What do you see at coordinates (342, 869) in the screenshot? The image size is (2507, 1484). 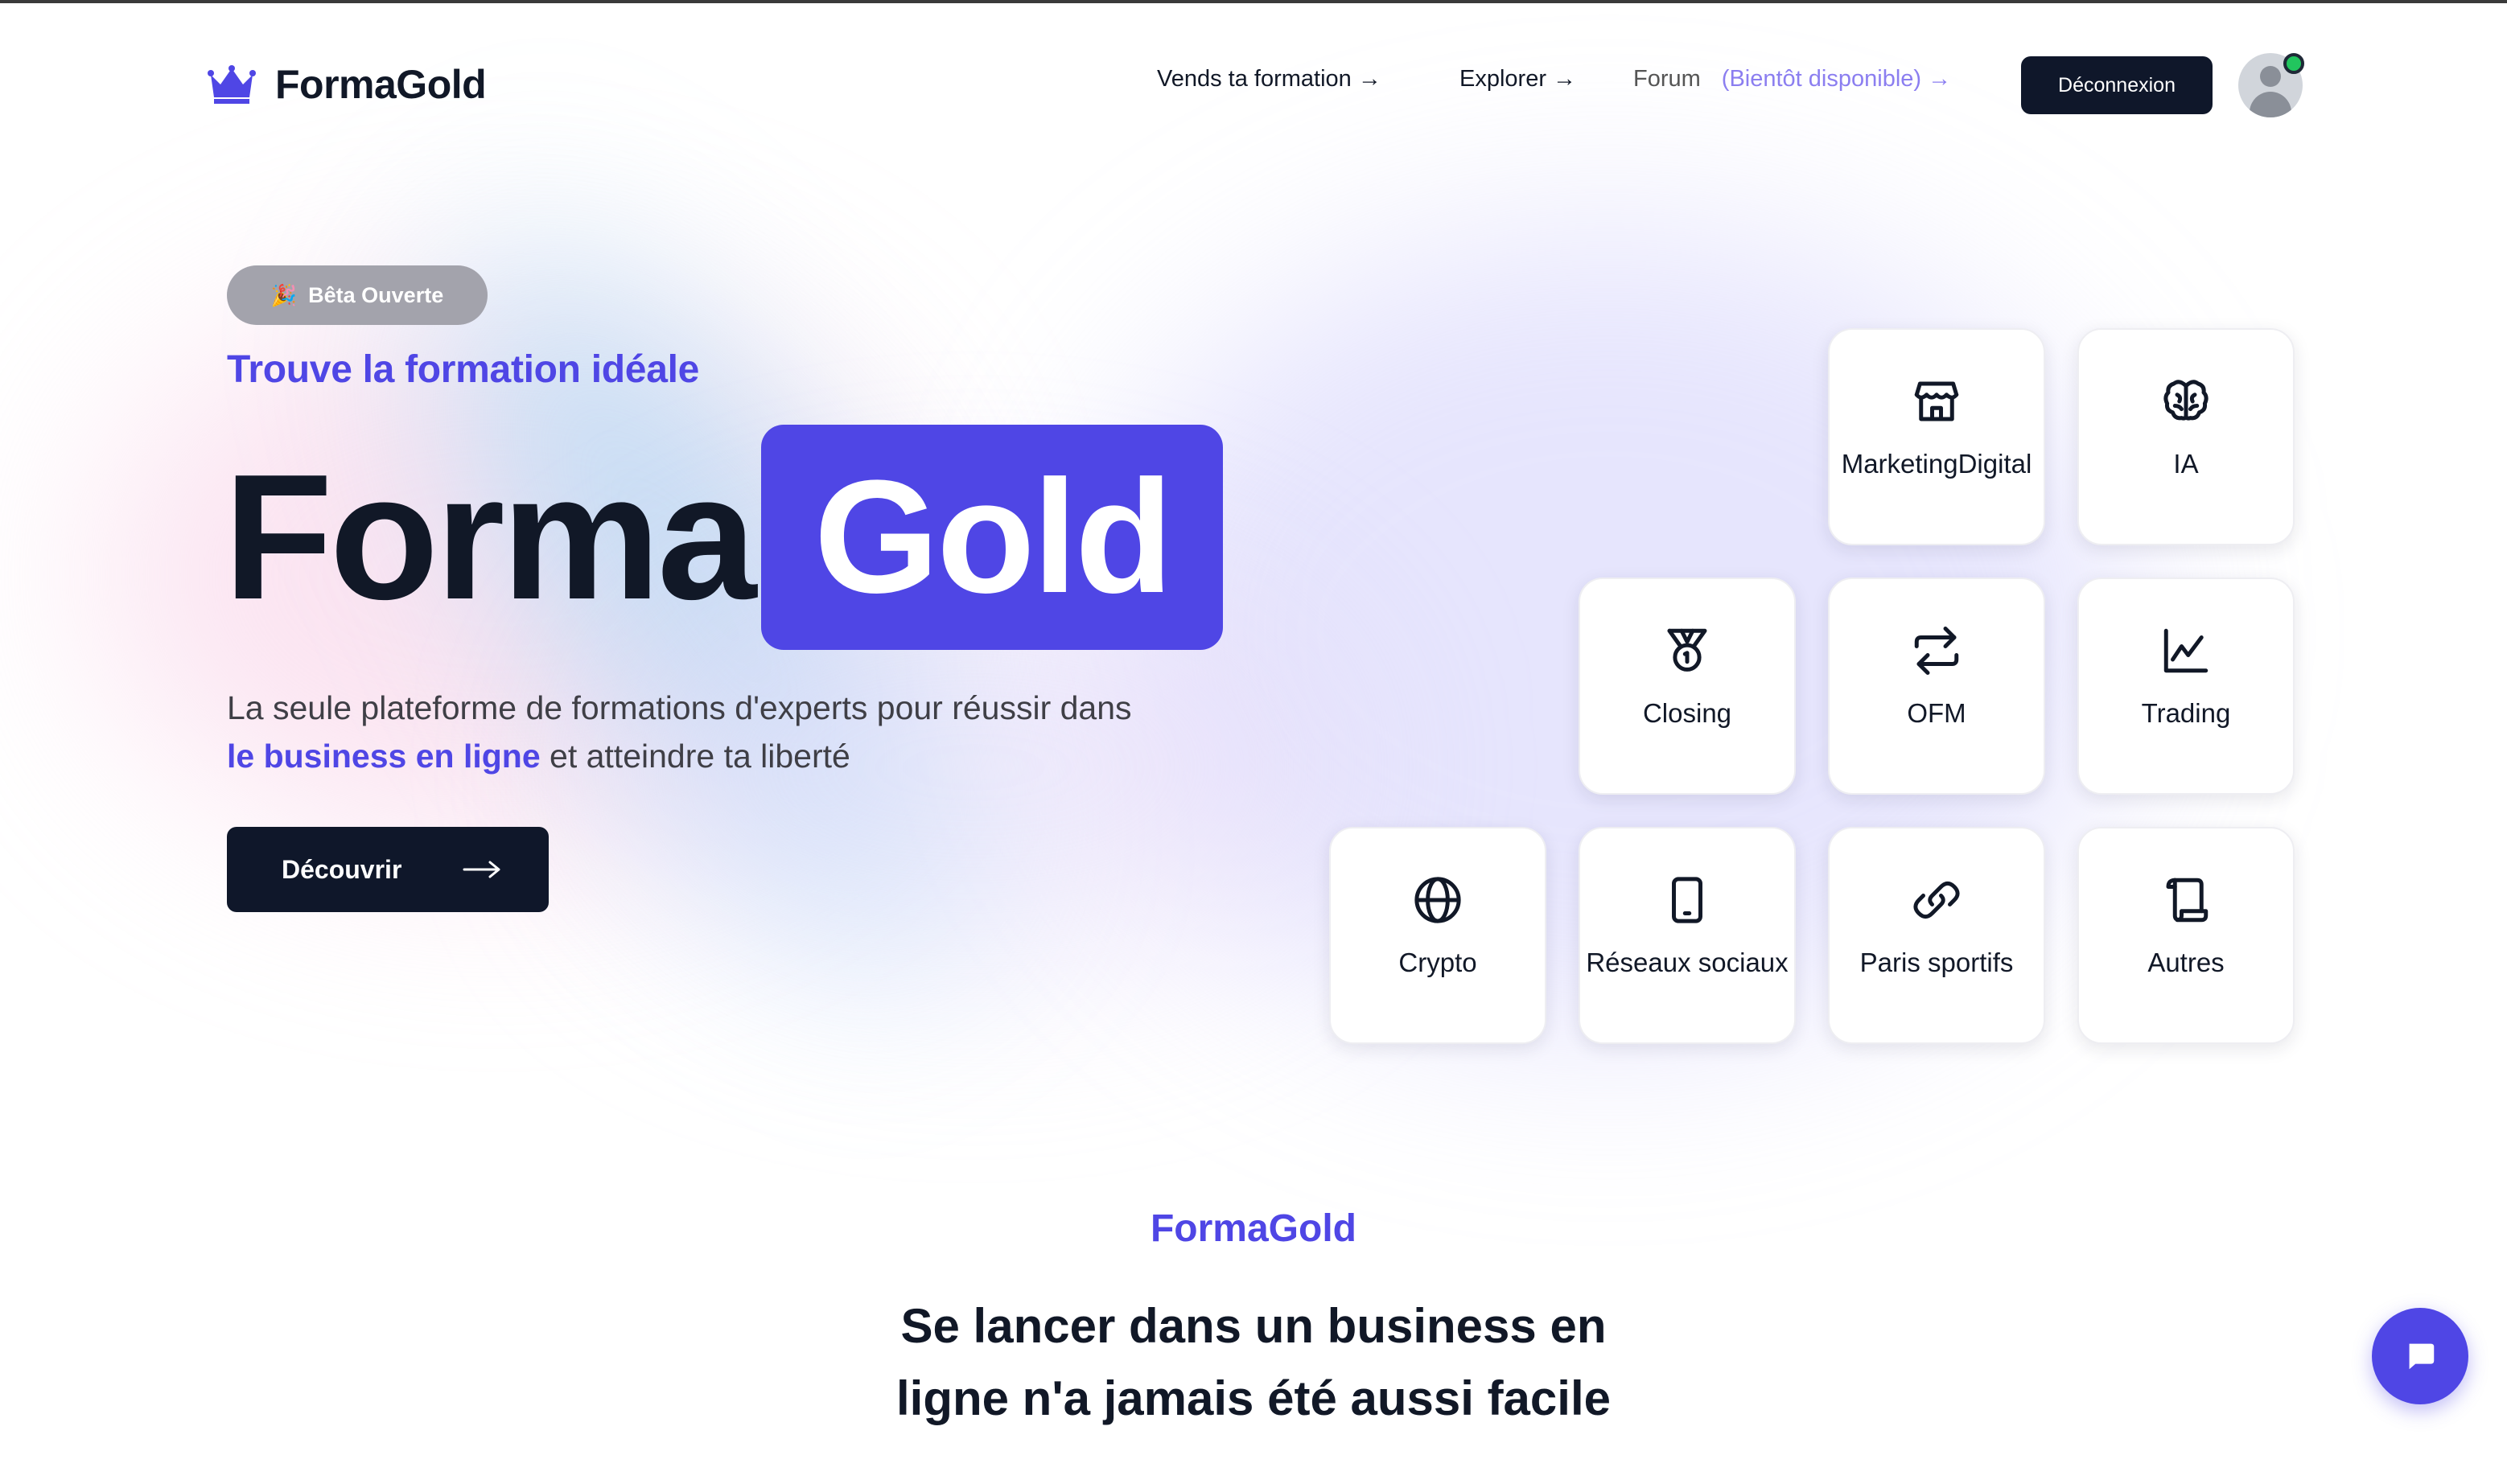 I see `discover-button-label: Découvrir` at bounding box center [342, 869].